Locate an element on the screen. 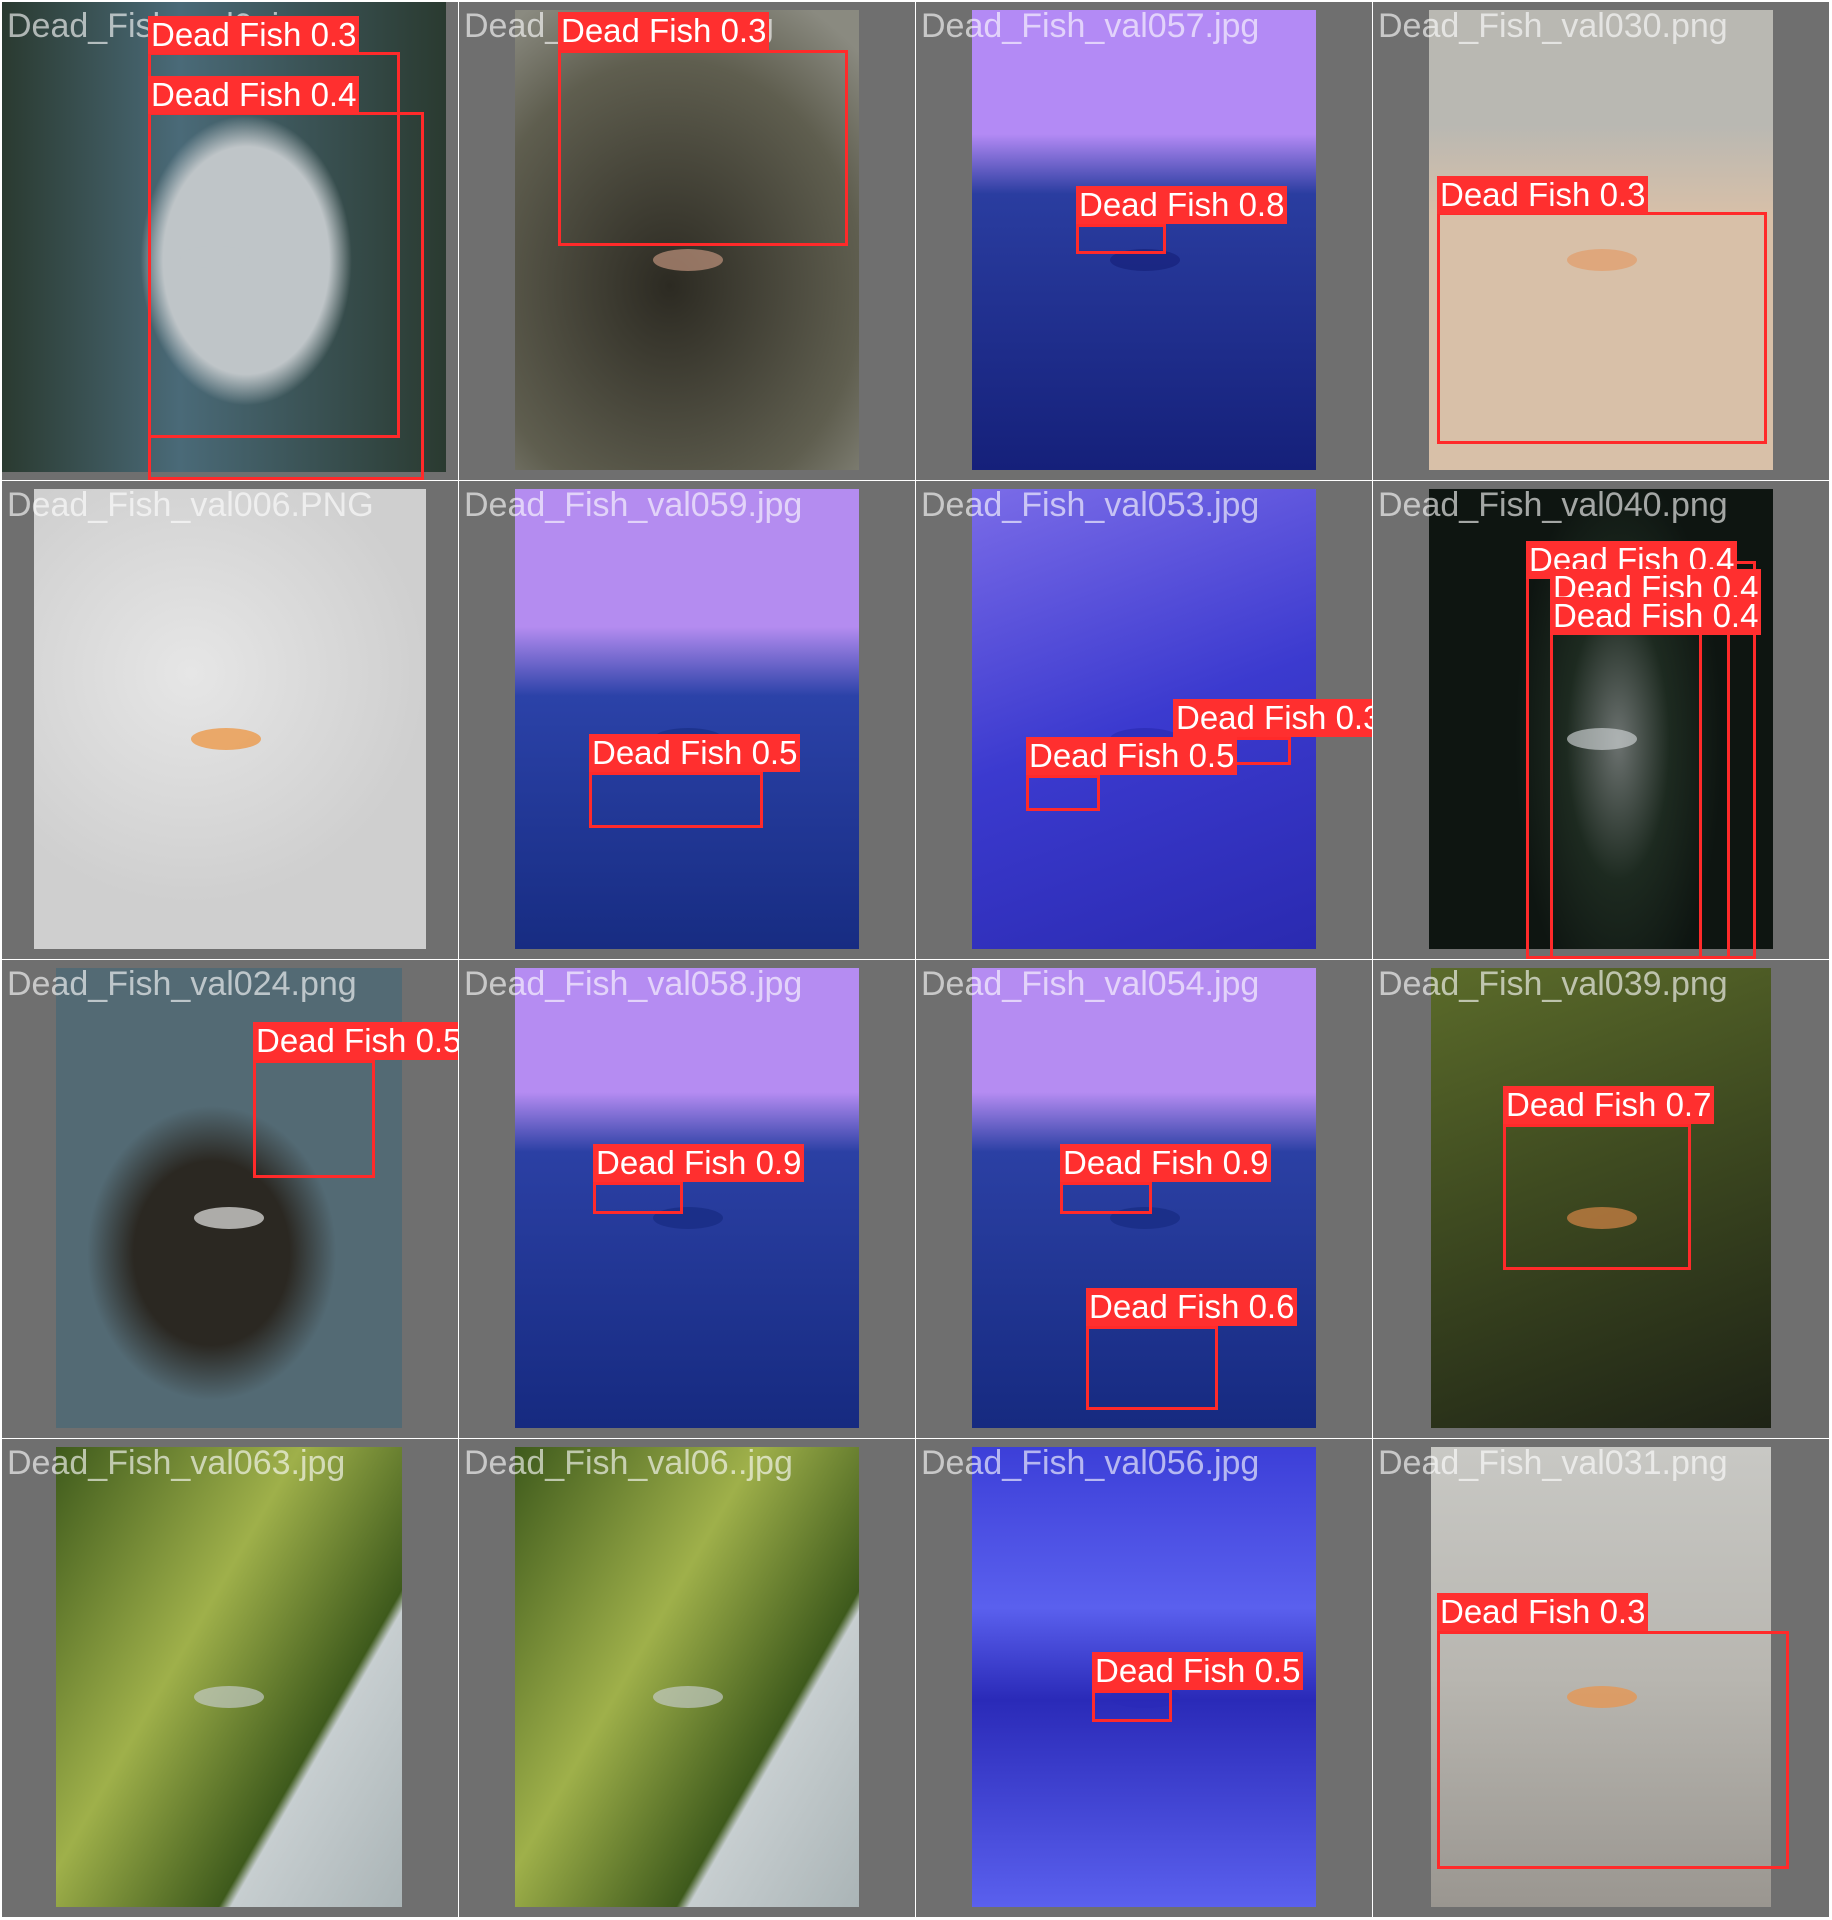 The image size is (1832, 1920). image-filename: Dead_Fish_val024.png is located at coordinates (182, 984).